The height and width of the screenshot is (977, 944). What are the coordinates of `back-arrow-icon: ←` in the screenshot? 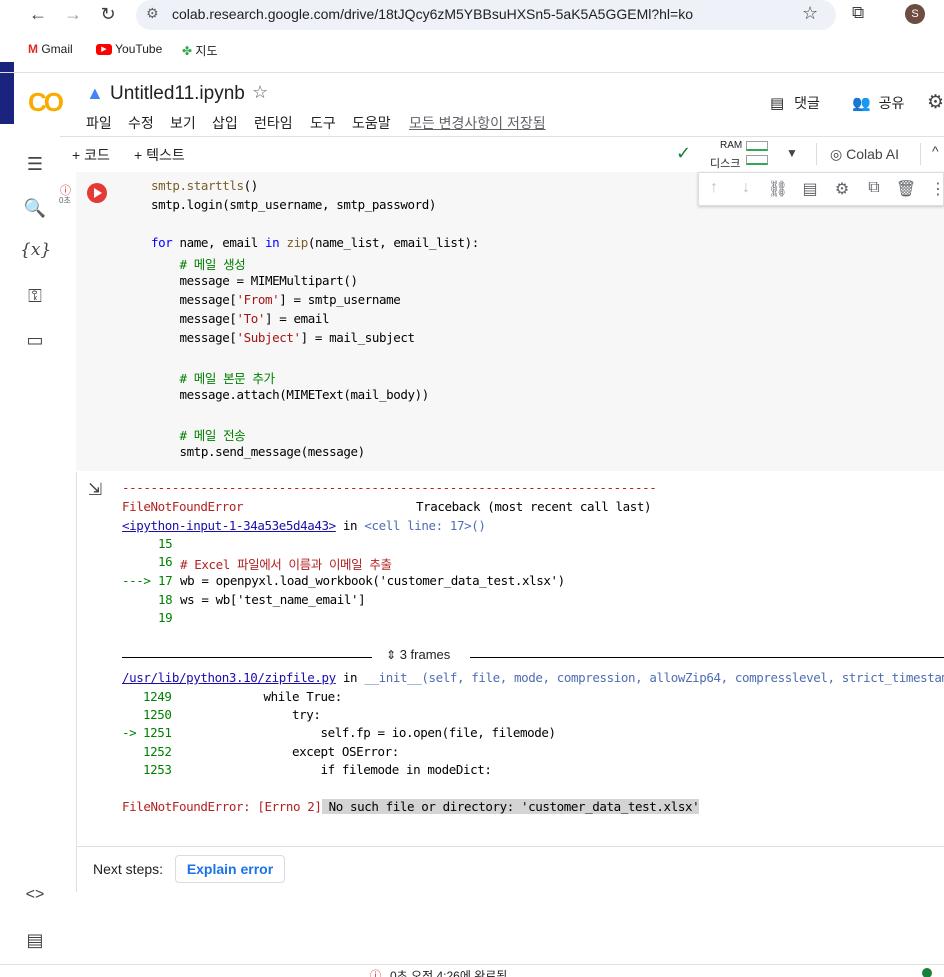 It's located at (38, 14).